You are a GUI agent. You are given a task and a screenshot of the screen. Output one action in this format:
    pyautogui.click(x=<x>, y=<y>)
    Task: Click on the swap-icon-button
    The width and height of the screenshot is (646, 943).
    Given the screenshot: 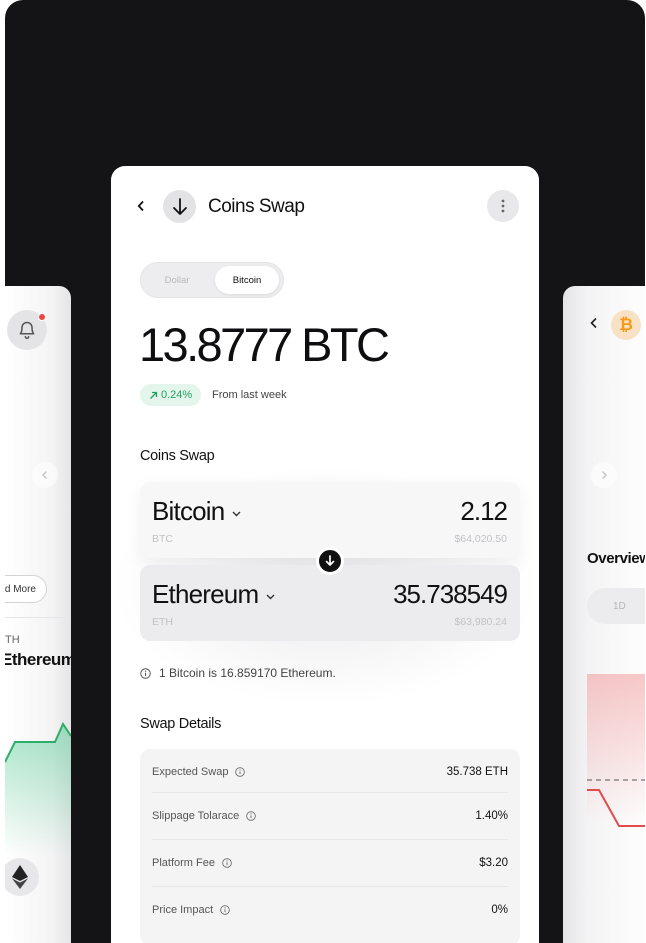 What is the action you would take?
    pyautogui.click(x=179, y=206)
    